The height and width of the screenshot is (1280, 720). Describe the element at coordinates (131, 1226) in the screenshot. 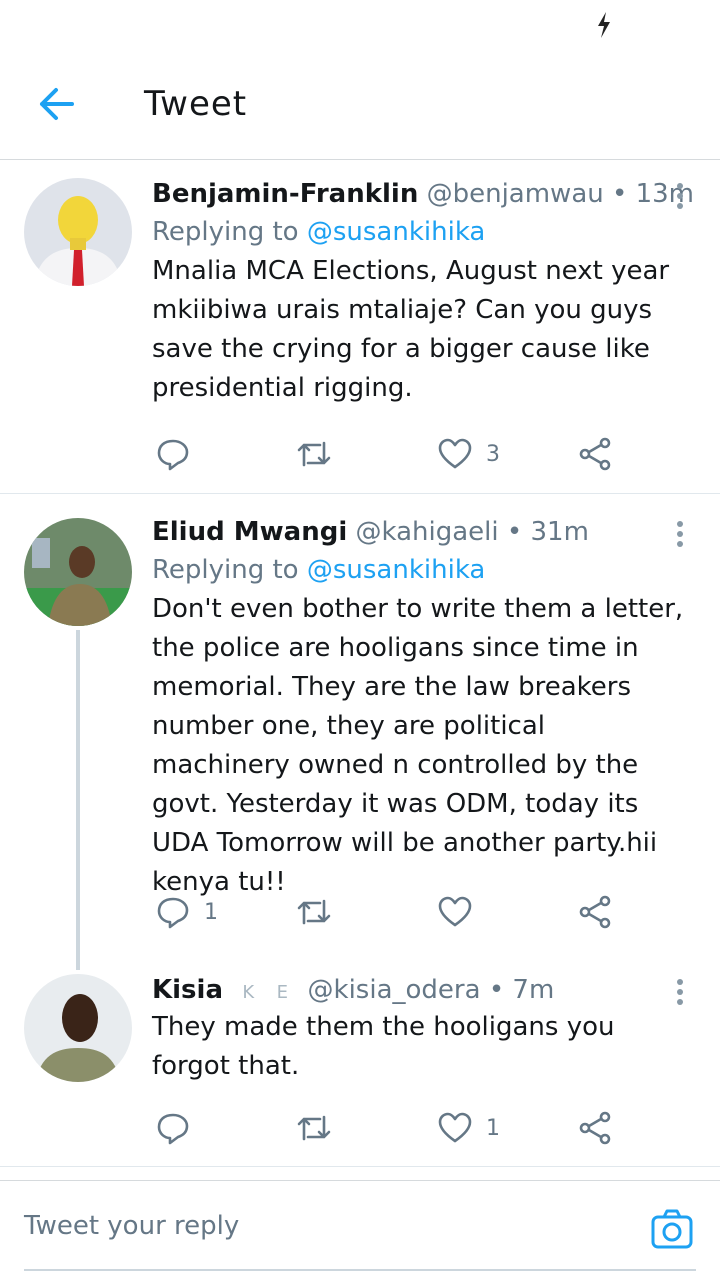

I see `reply-input: Tweet your reply` at that location.